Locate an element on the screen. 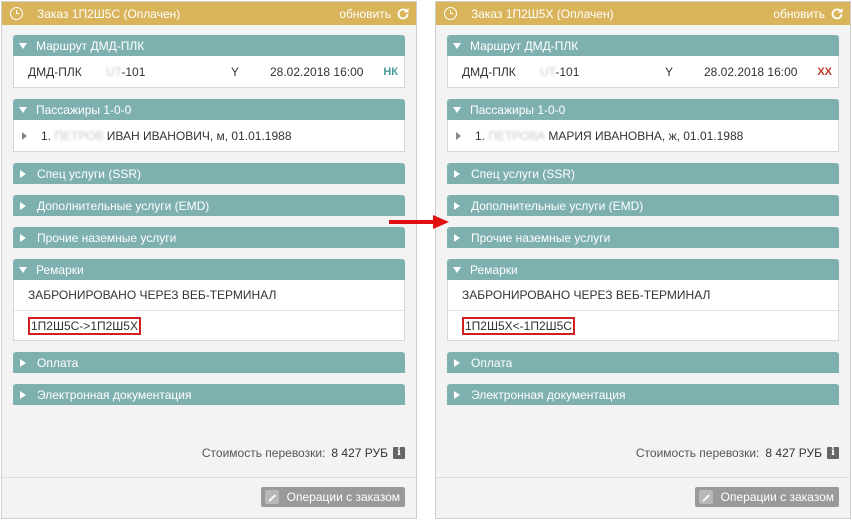  route-body: ДМД-ПЛК UT-101 Y 28.02.2018 16:00 XX is located at coordinates (643, 72).